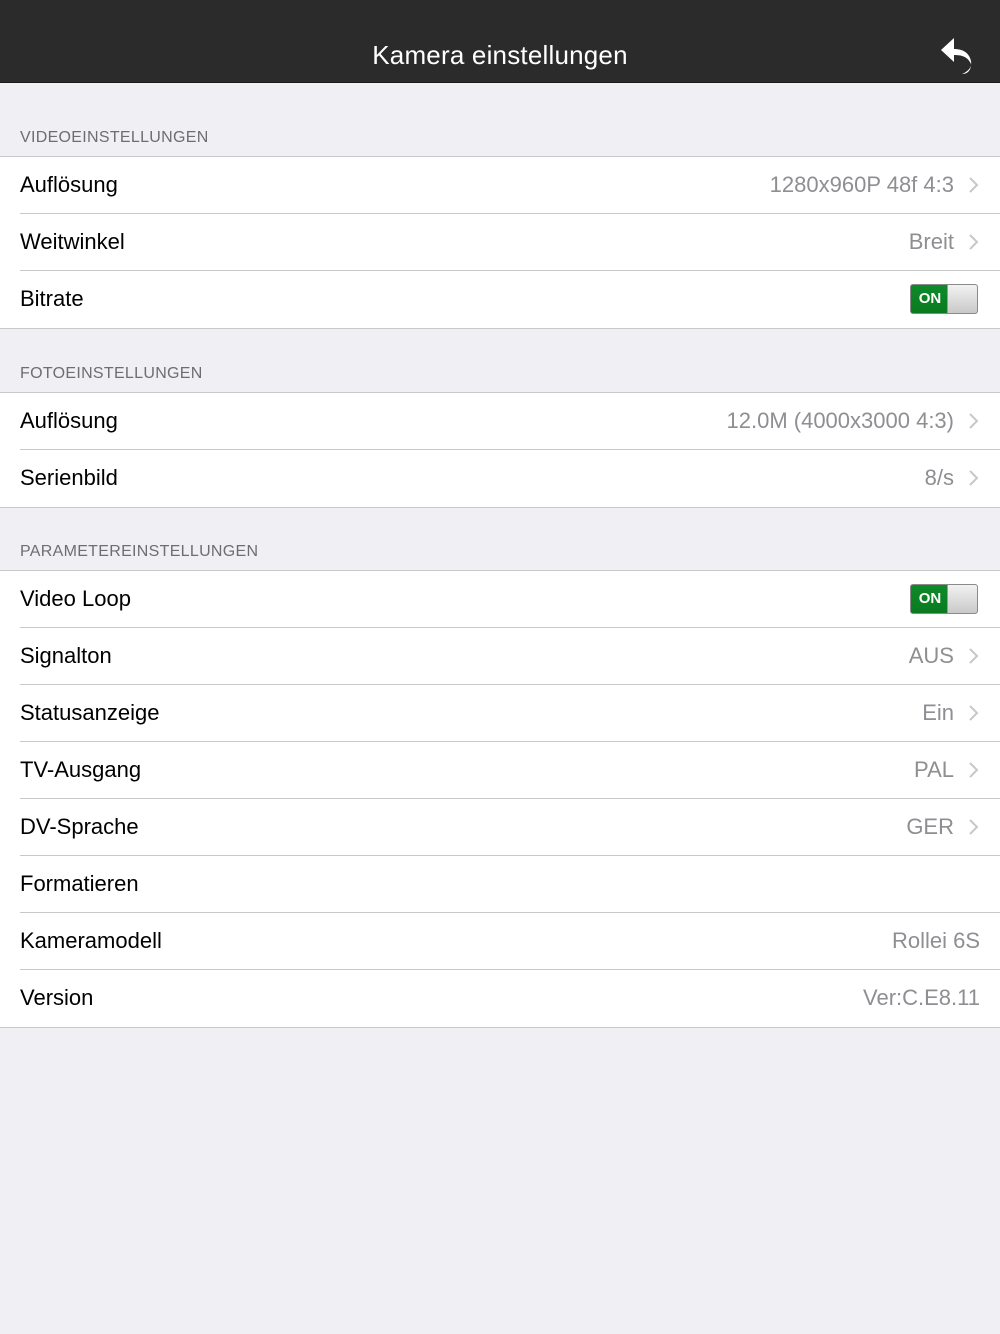  Describe the element at coordinates (939, 477) in the screenshot. I see `row-value: 8/s` at that location.